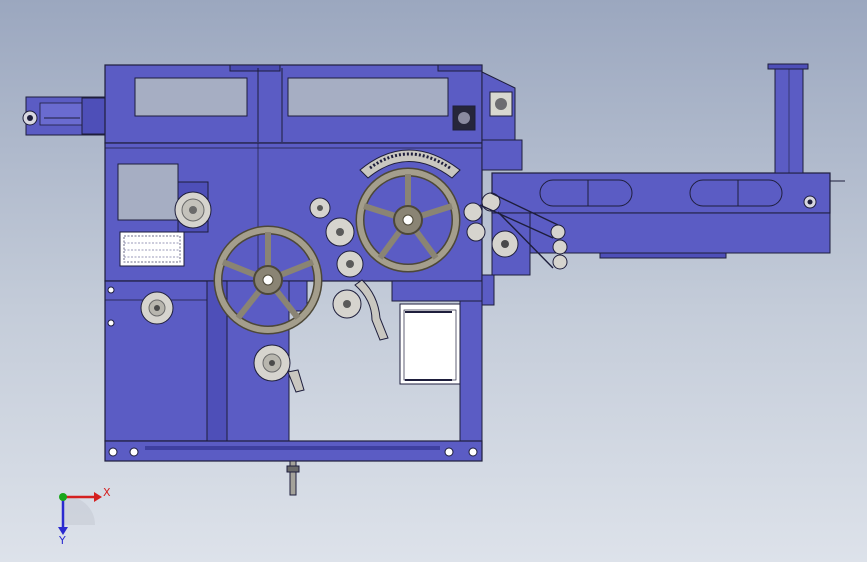 The image size is (867, 562). I want to click on support-rod, so click(293, 478).